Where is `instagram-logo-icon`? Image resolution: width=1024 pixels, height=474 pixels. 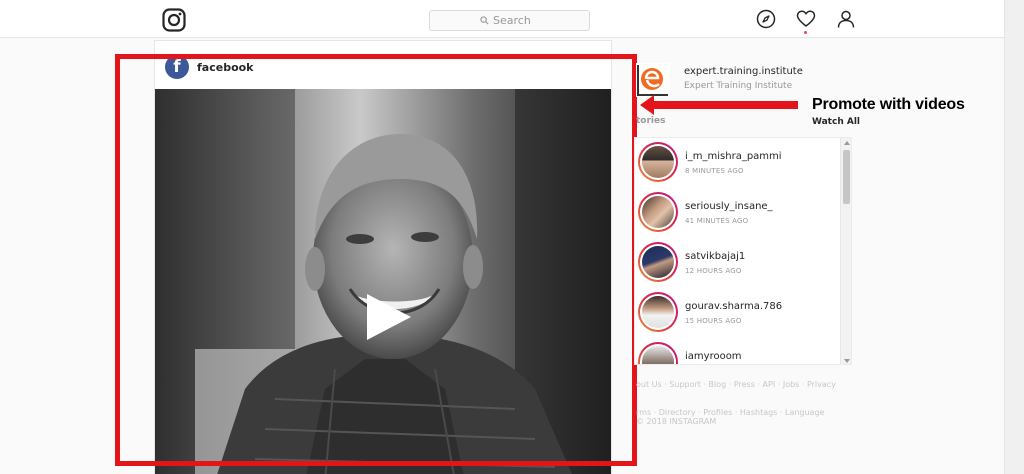
instagram-logo-icon is located at coordinates (174, 20).